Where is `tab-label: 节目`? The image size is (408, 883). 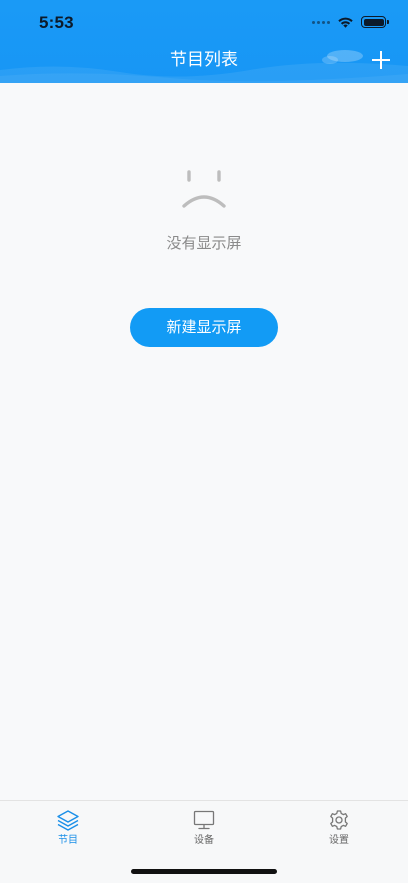
tab-label: 节目 is located at coordinates (68, 840).